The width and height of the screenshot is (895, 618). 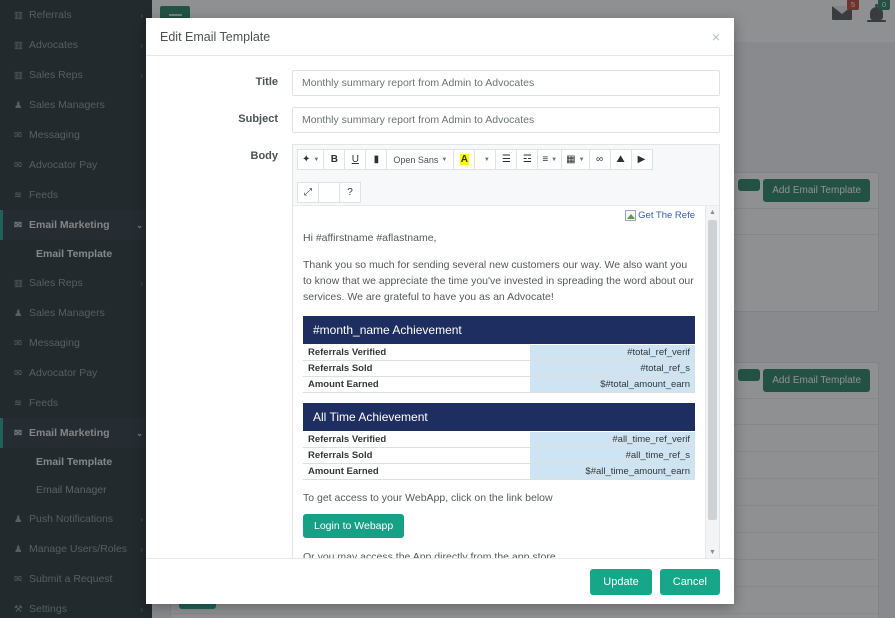 What do you see at coordinates (712, 212) in the screenshot?
I see `scroll-up-icon: ▲` at bounding box center [712, 212].